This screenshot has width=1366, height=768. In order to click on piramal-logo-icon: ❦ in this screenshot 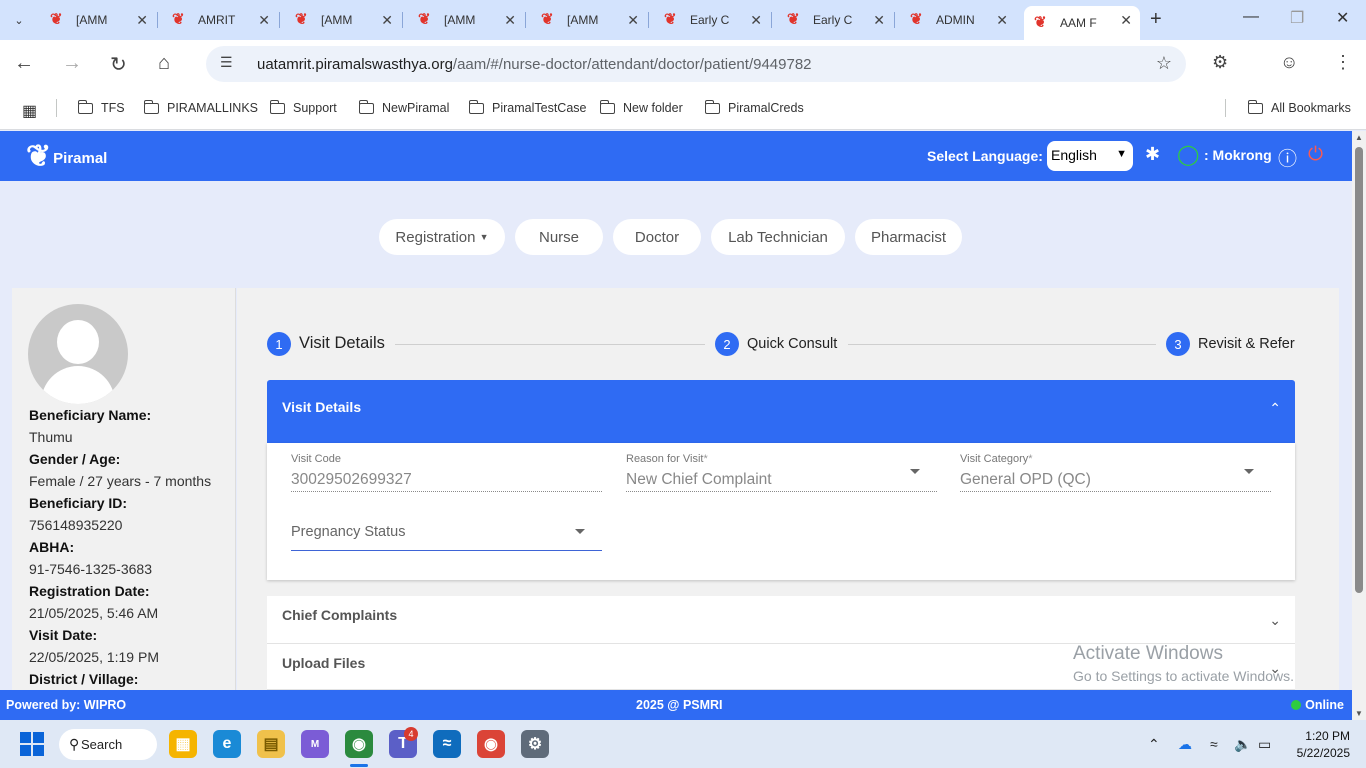, I will do `click(39, 156)`.